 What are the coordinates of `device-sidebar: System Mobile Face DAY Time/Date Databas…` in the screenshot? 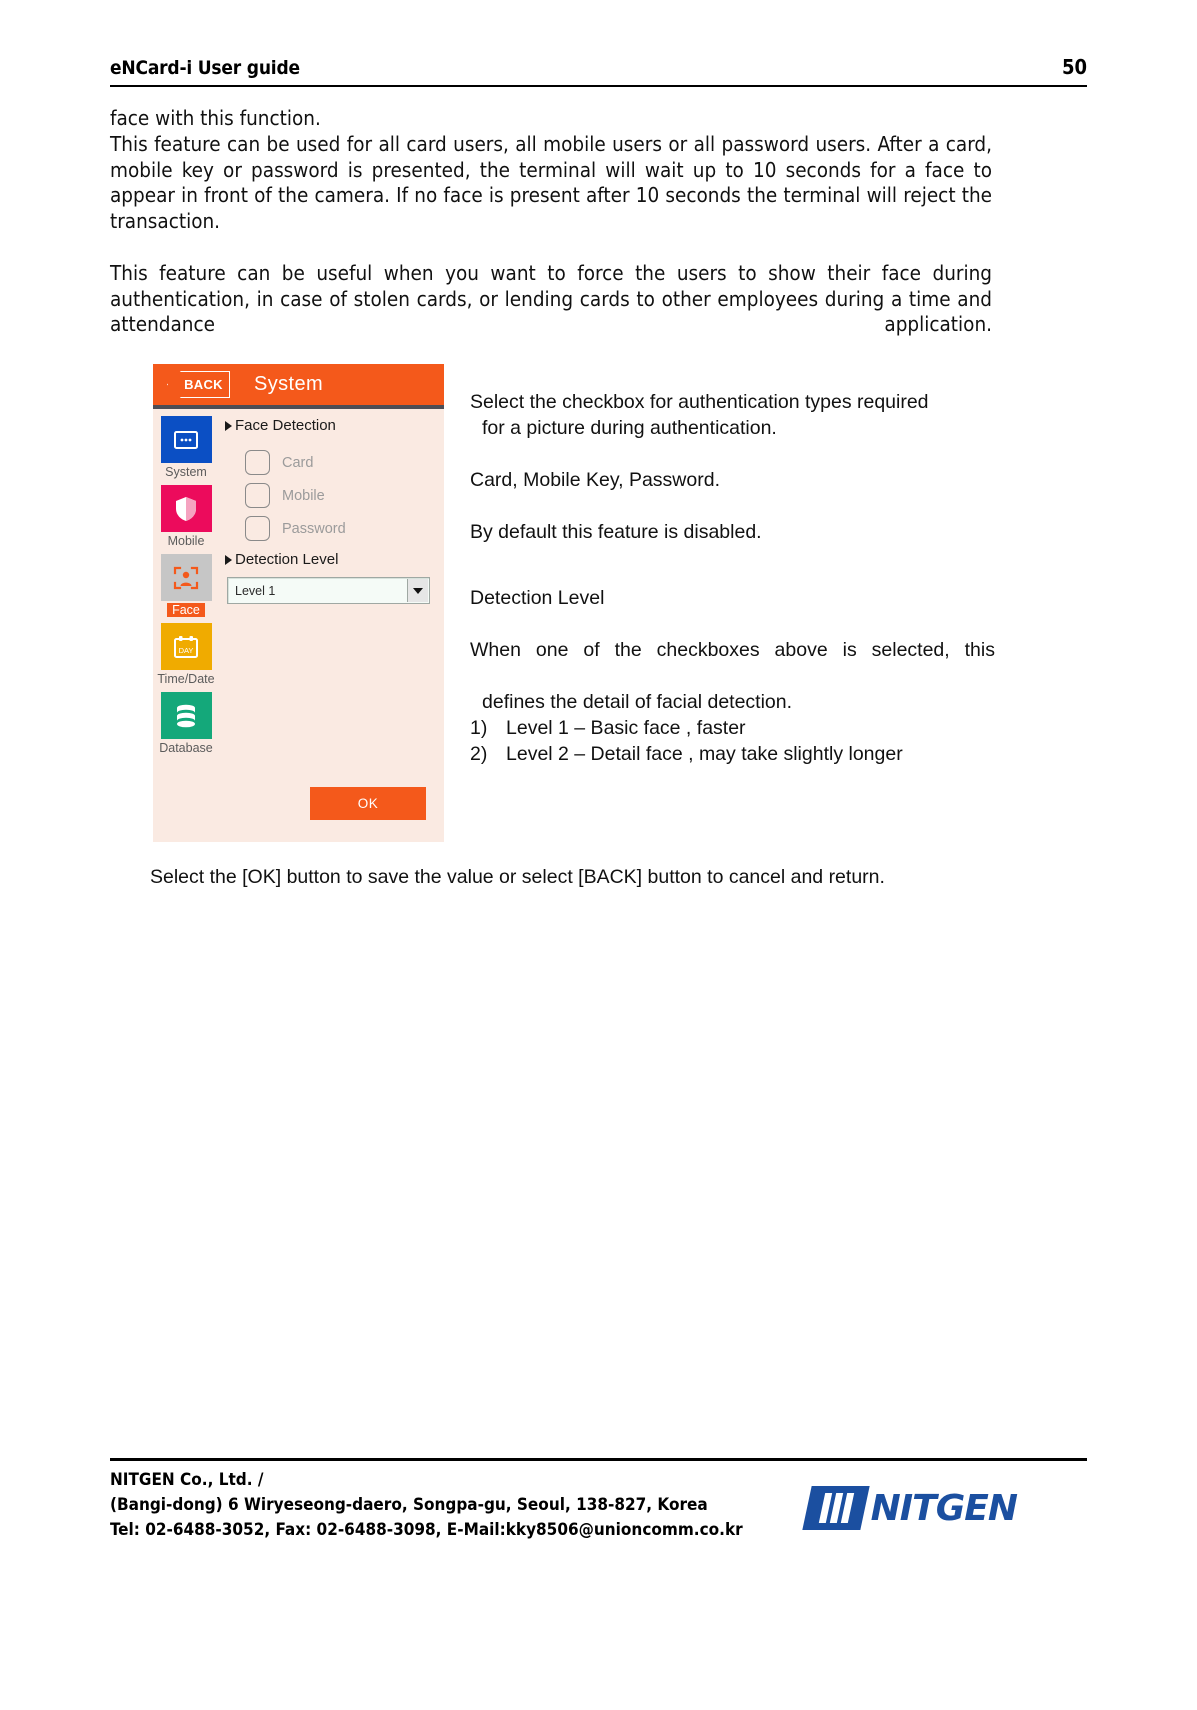 It's located at (186, 625).